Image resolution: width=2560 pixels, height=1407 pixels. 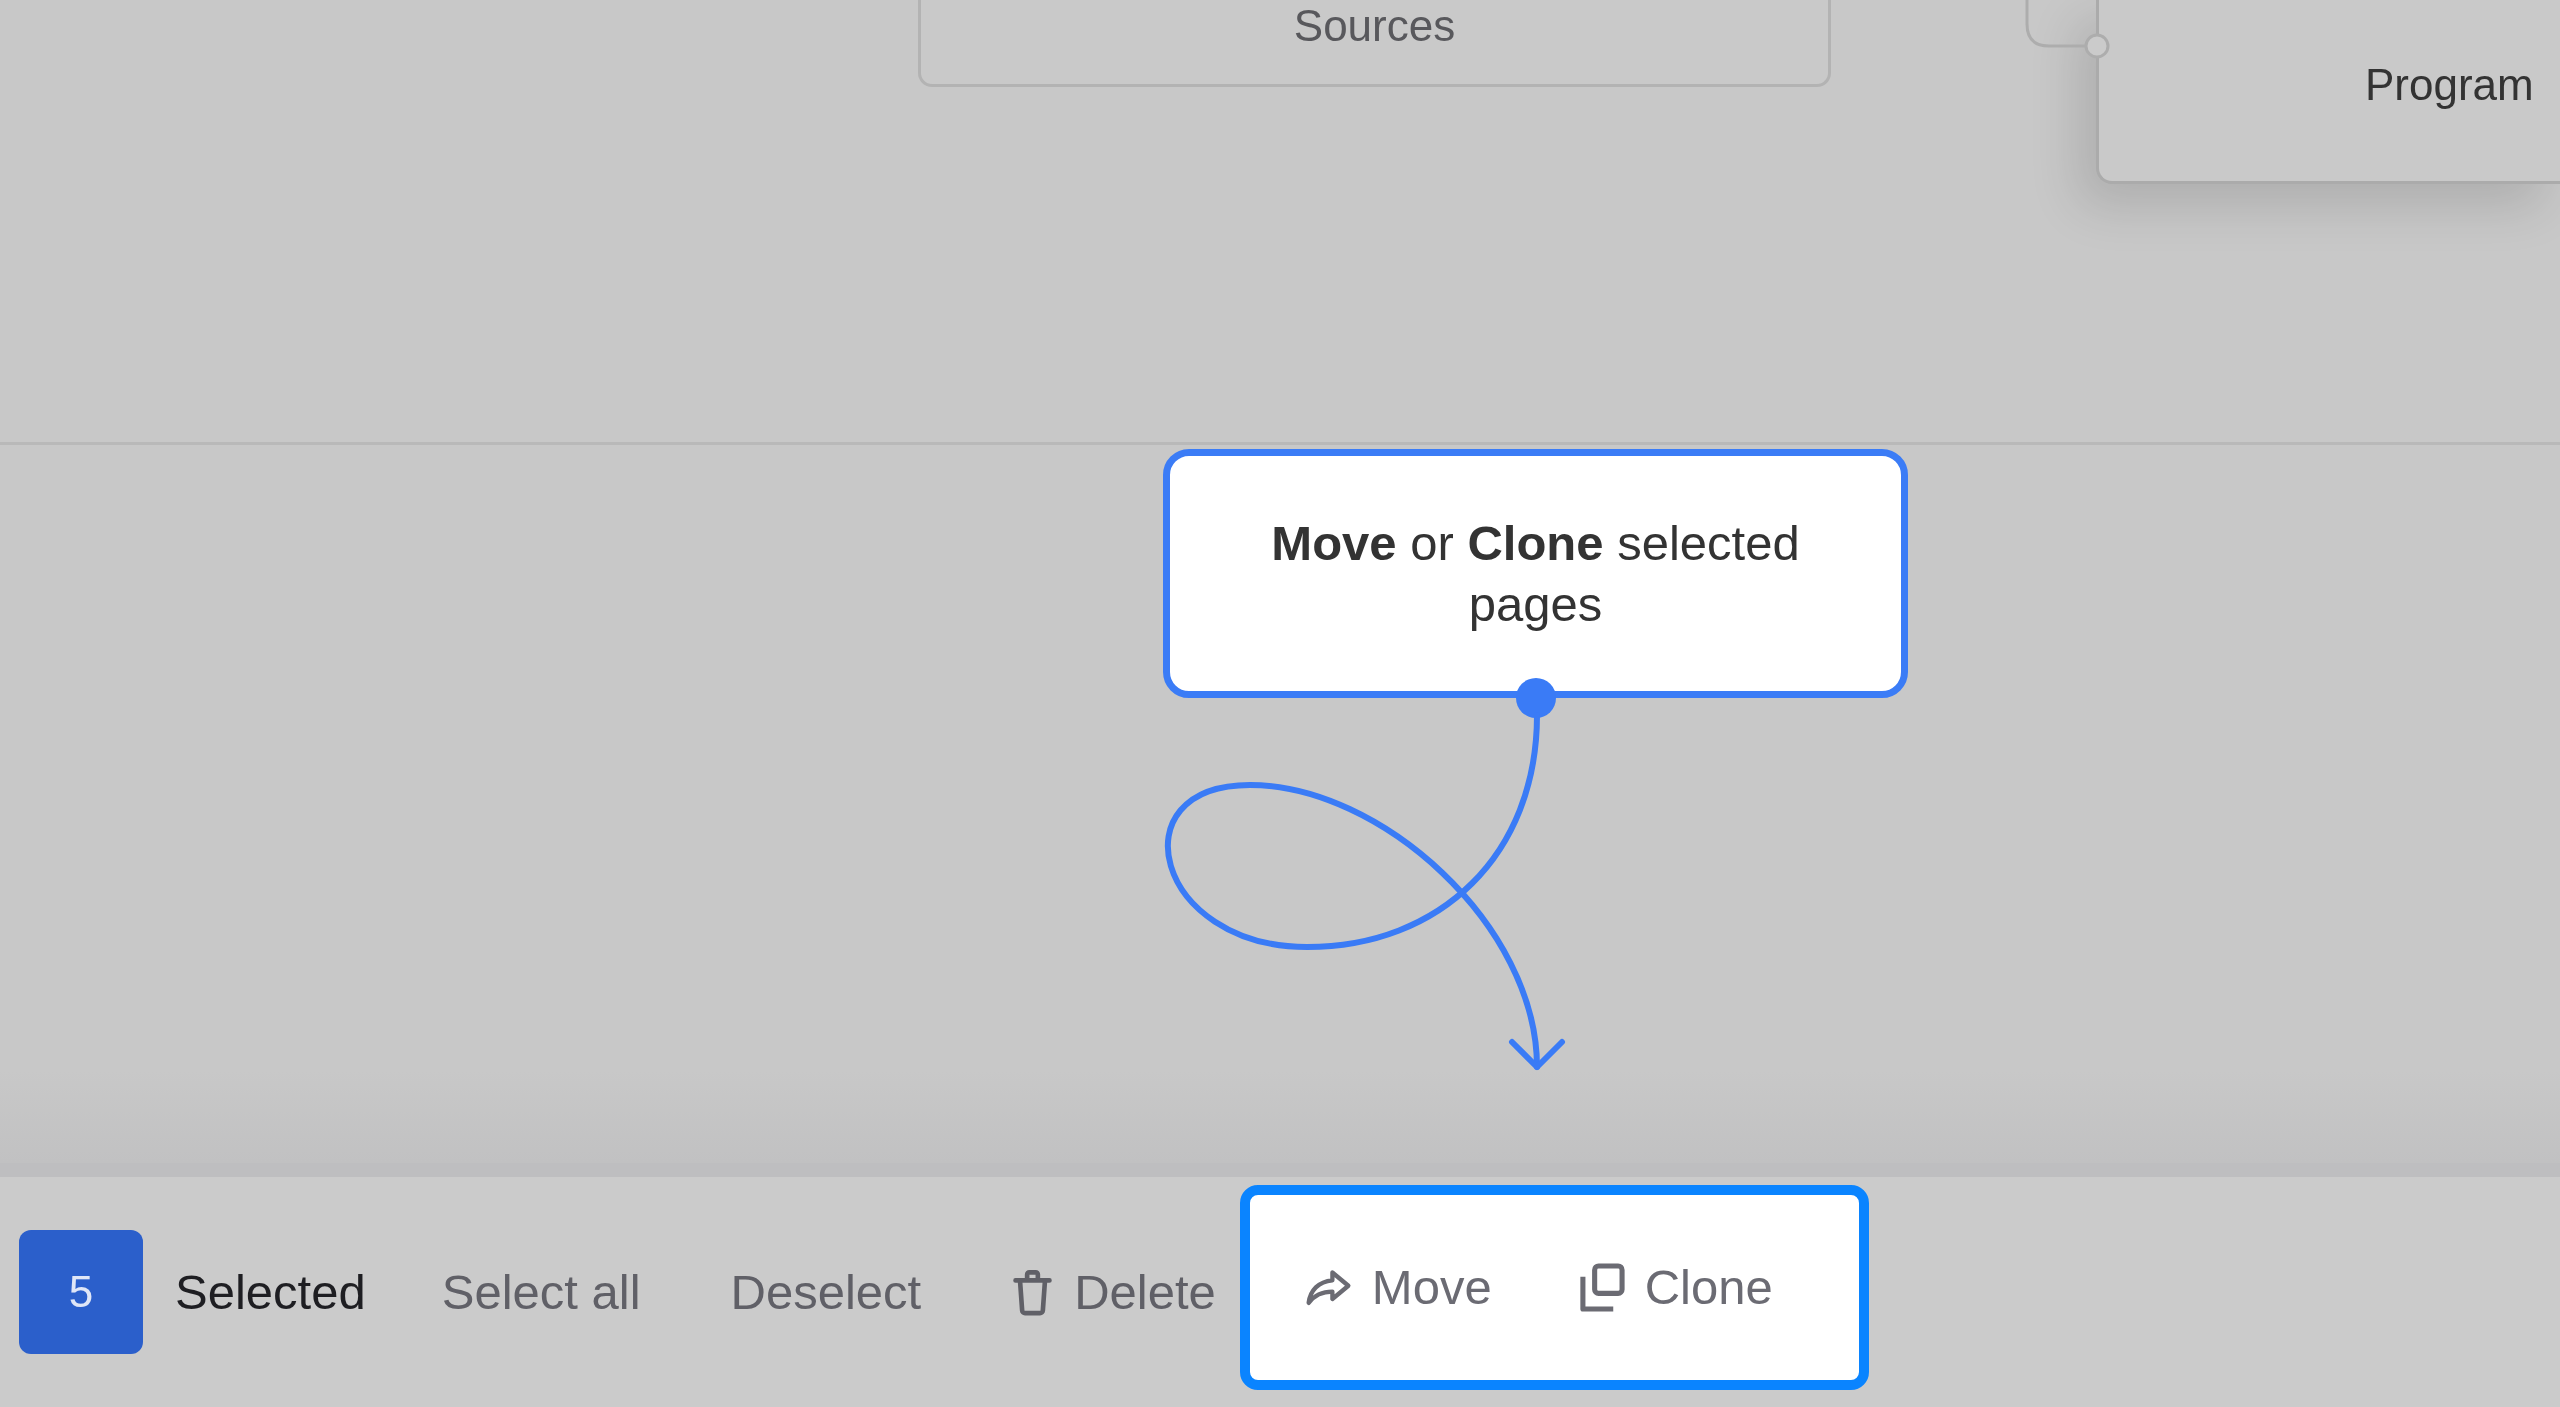 What do you see at coordinates (1328, 1287) in the screenshot?
I see `curved-arrow-icon` at bounding box center [1328, 1287].